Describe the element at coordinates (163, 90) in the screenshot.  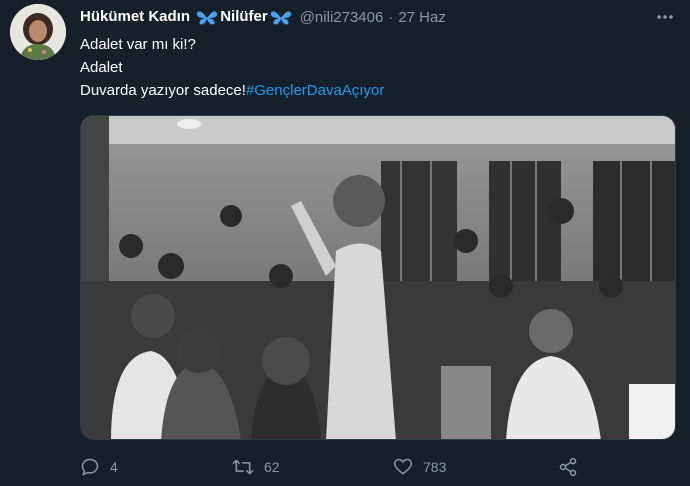
I see `tweet-line-text: Duvarda yazıyor sadece!` at that location.